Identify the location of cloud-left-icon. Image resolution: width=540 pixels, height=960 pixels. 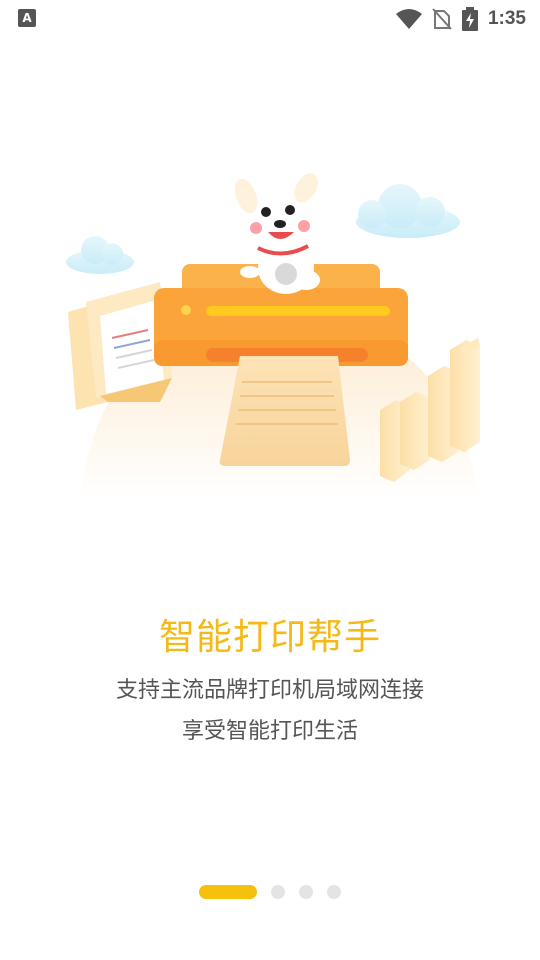
(100, 255).